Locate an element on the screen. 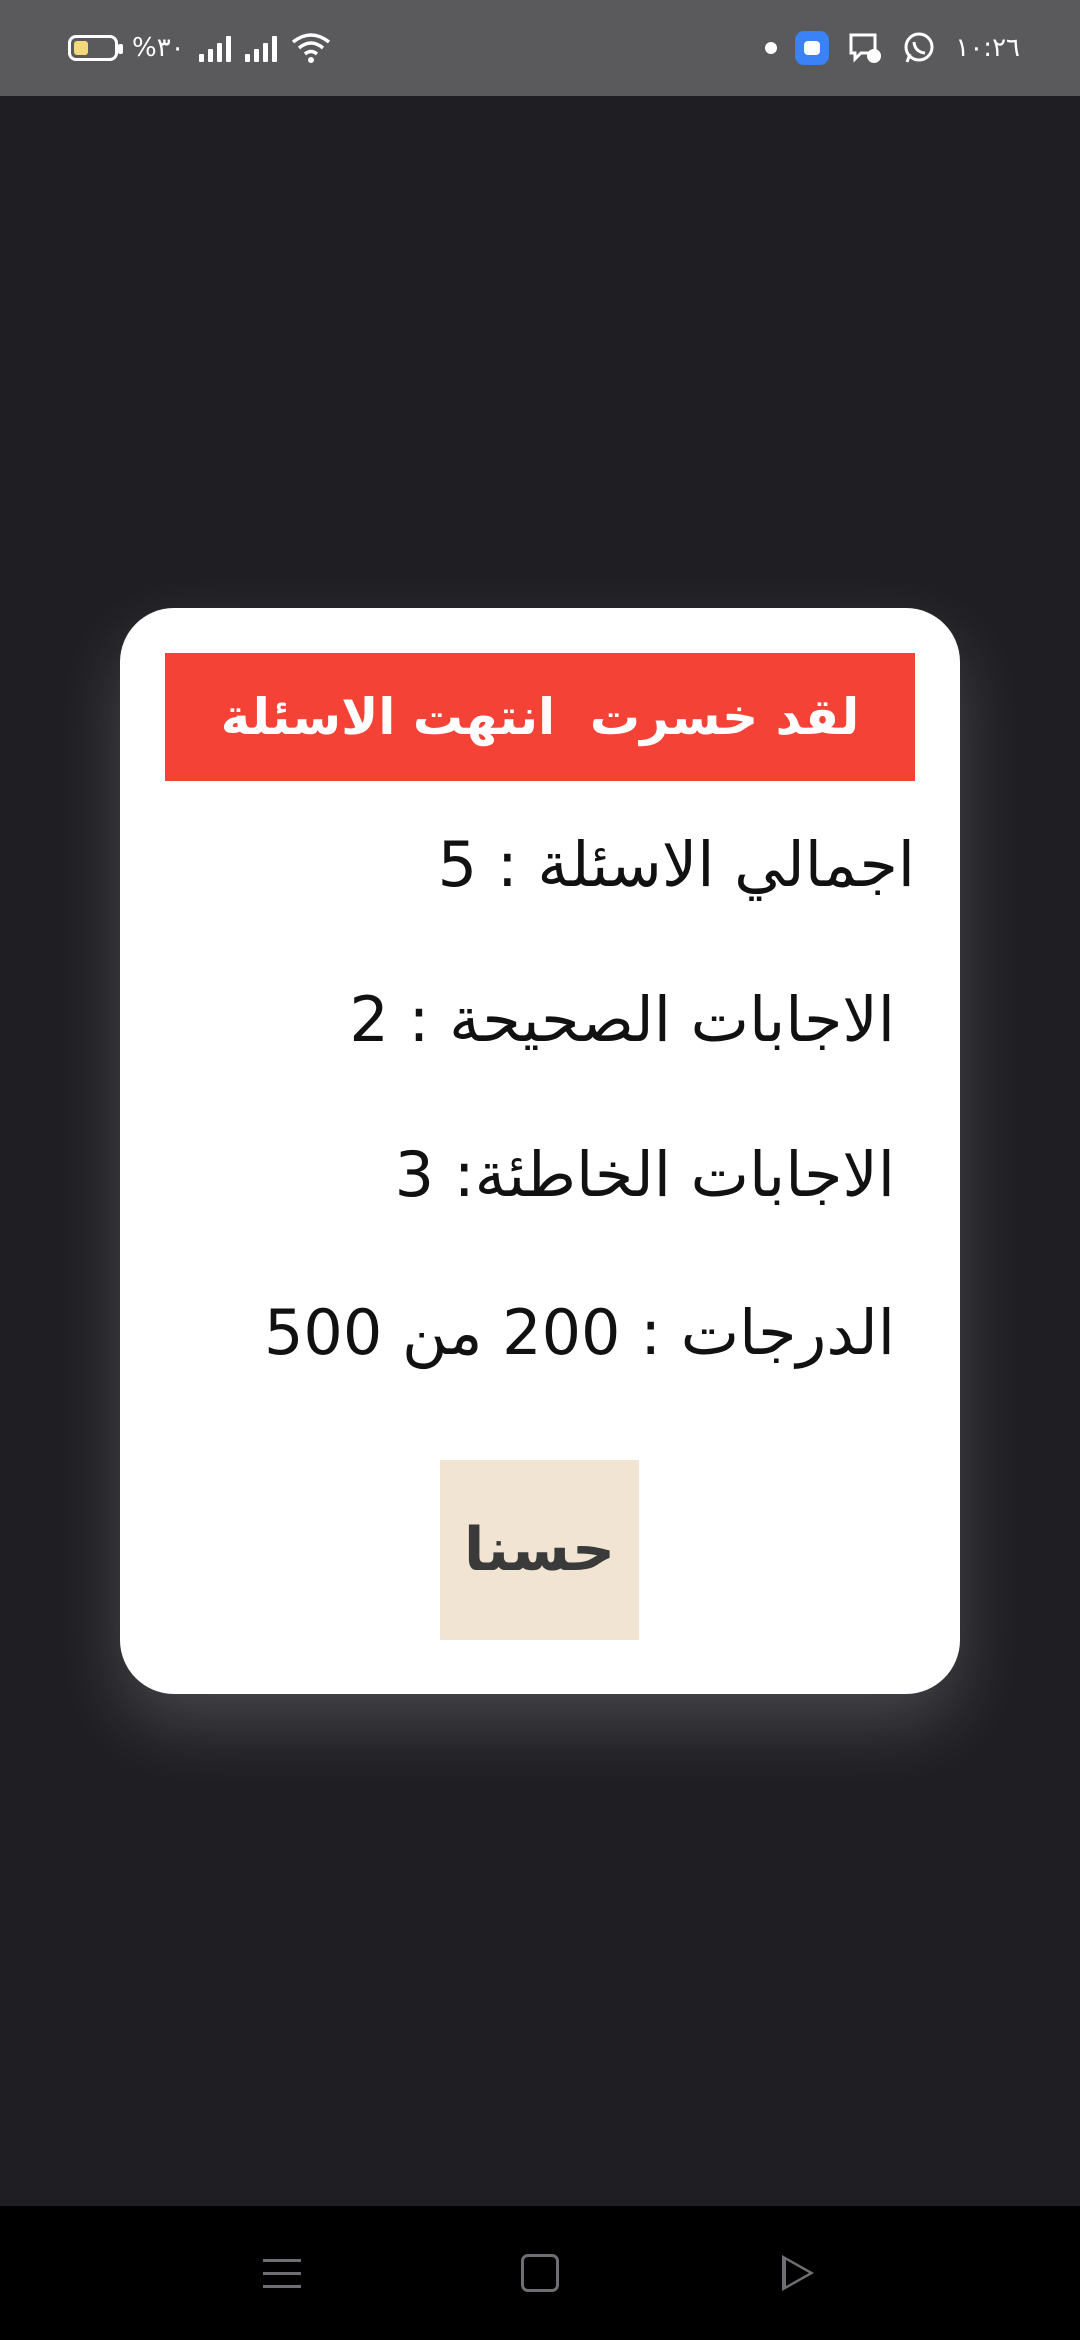 This screenshot has width=1080, height=2340. battery-icon is located at coordinates (95, 48).